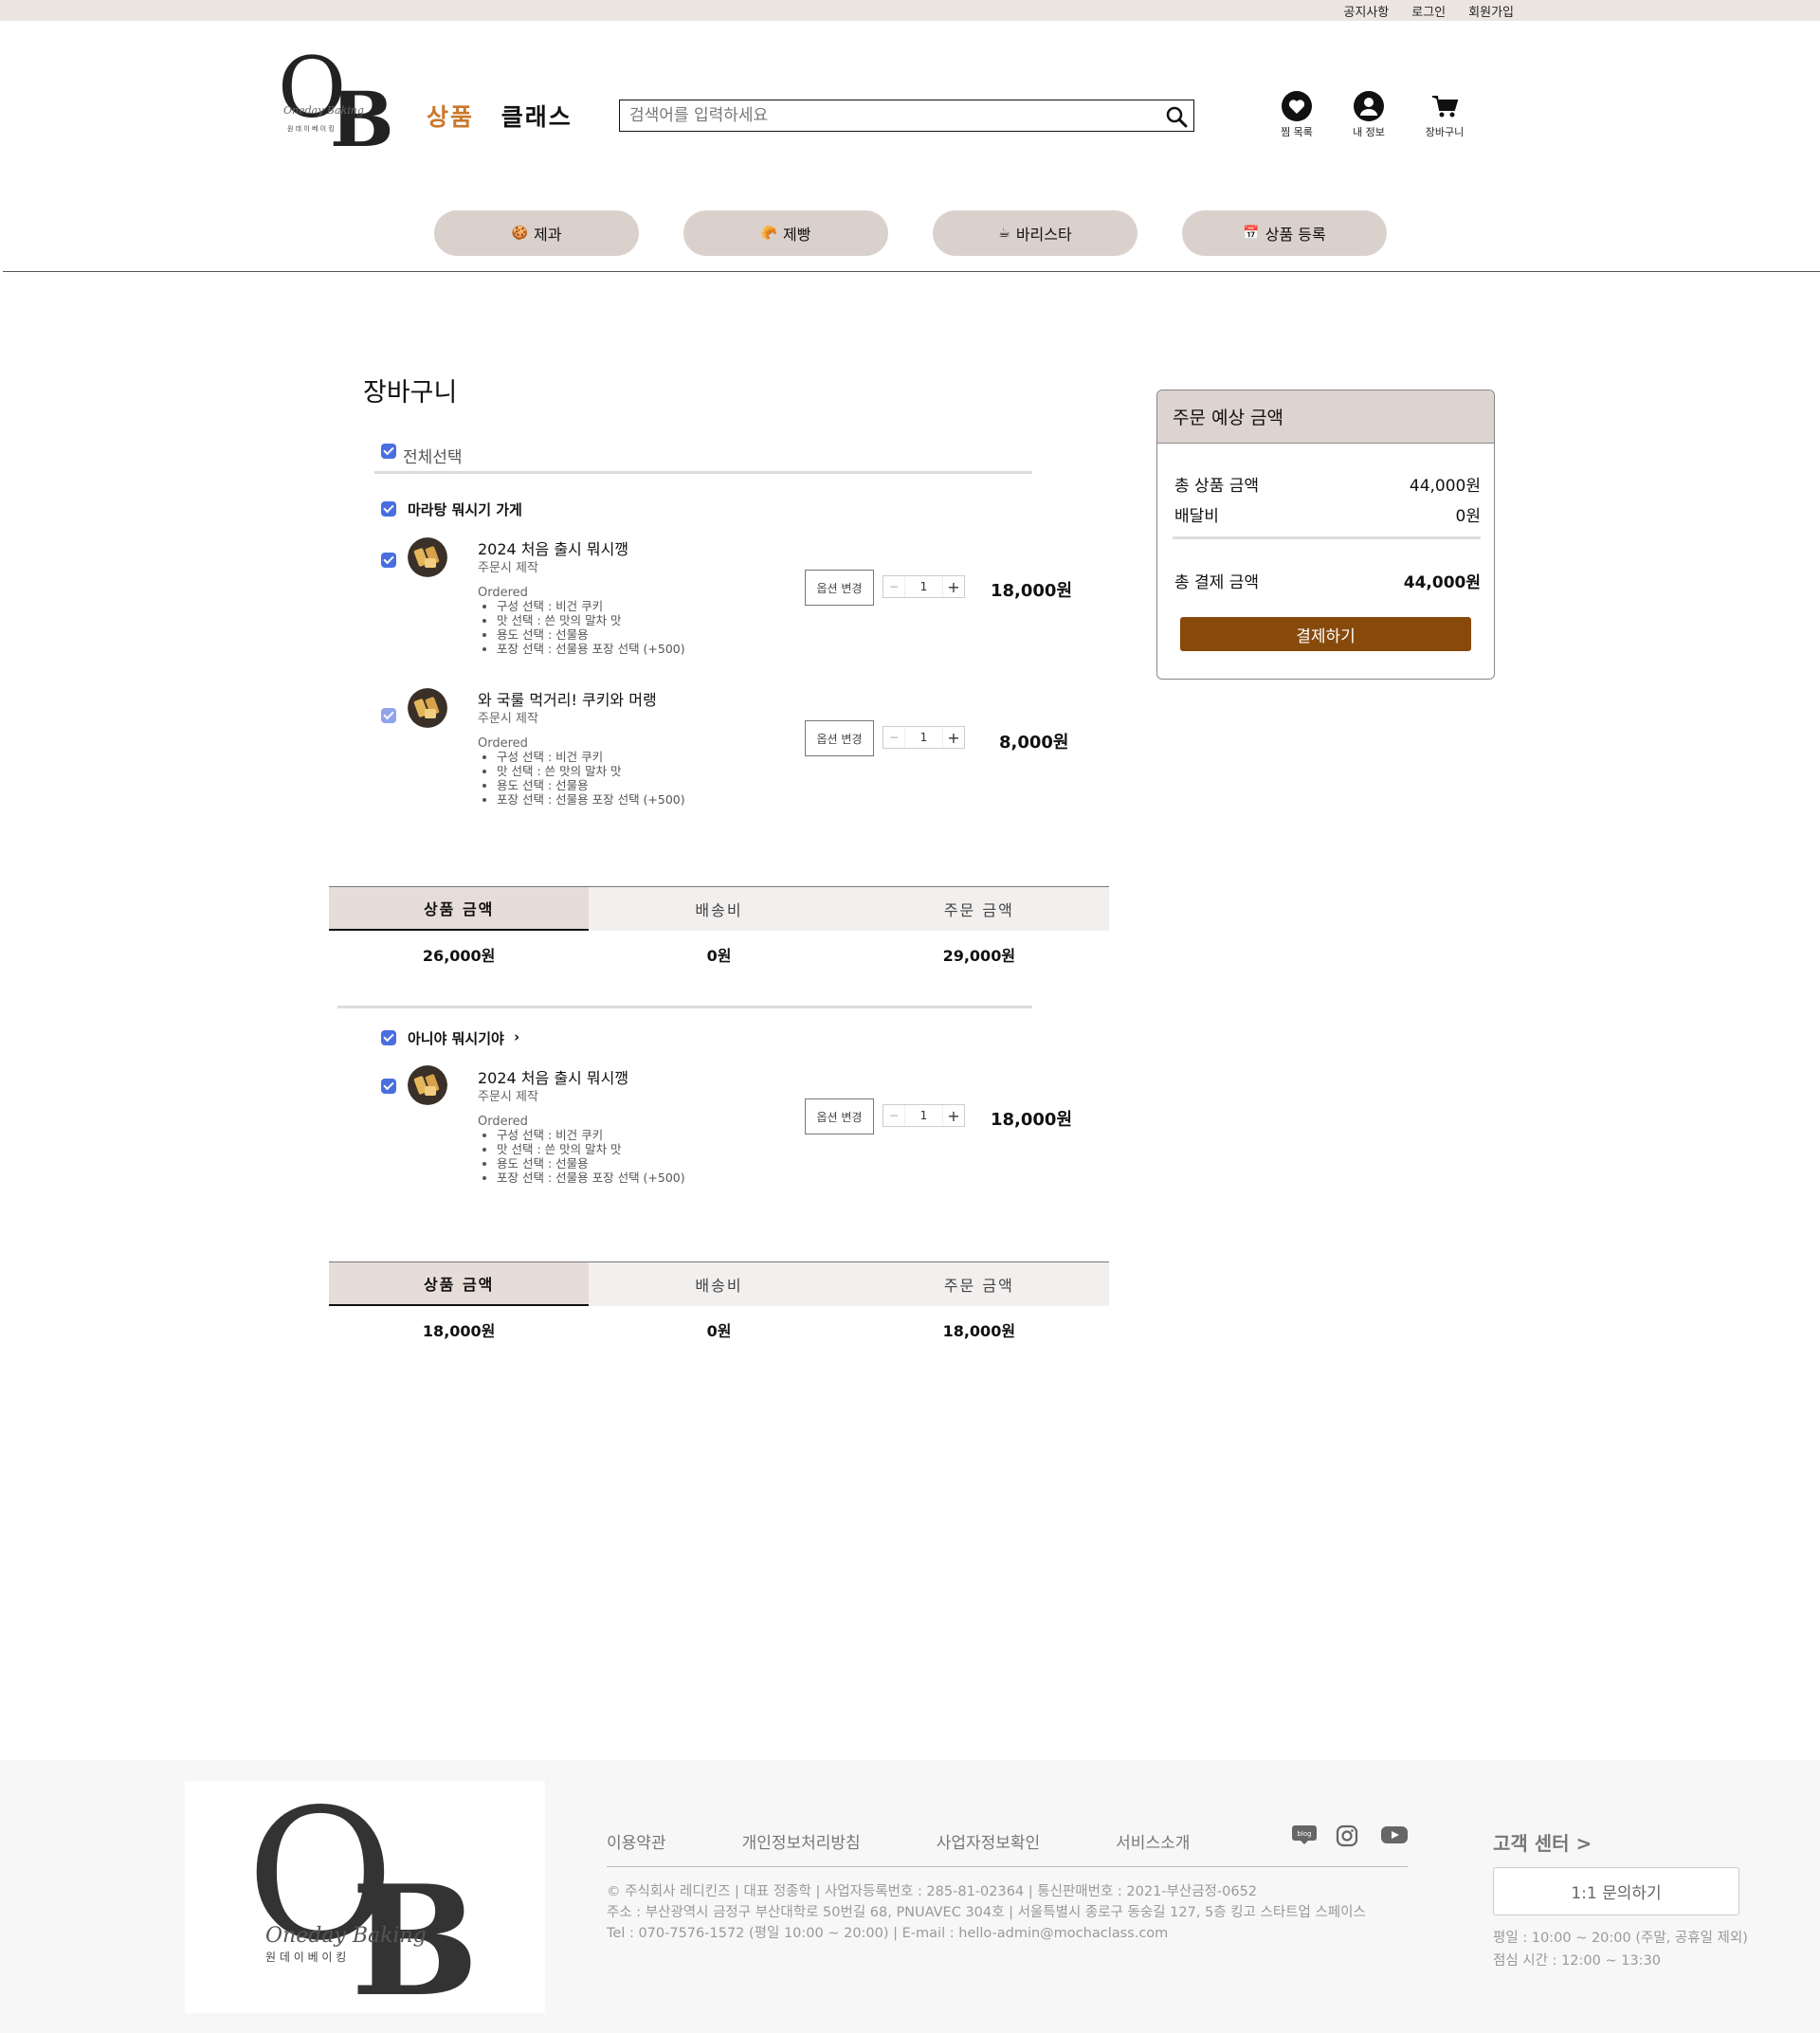  Describe the element at coordinates (1035, 233) in the screenshot. I see `category-barista: ☕ 바리스타` at that location.